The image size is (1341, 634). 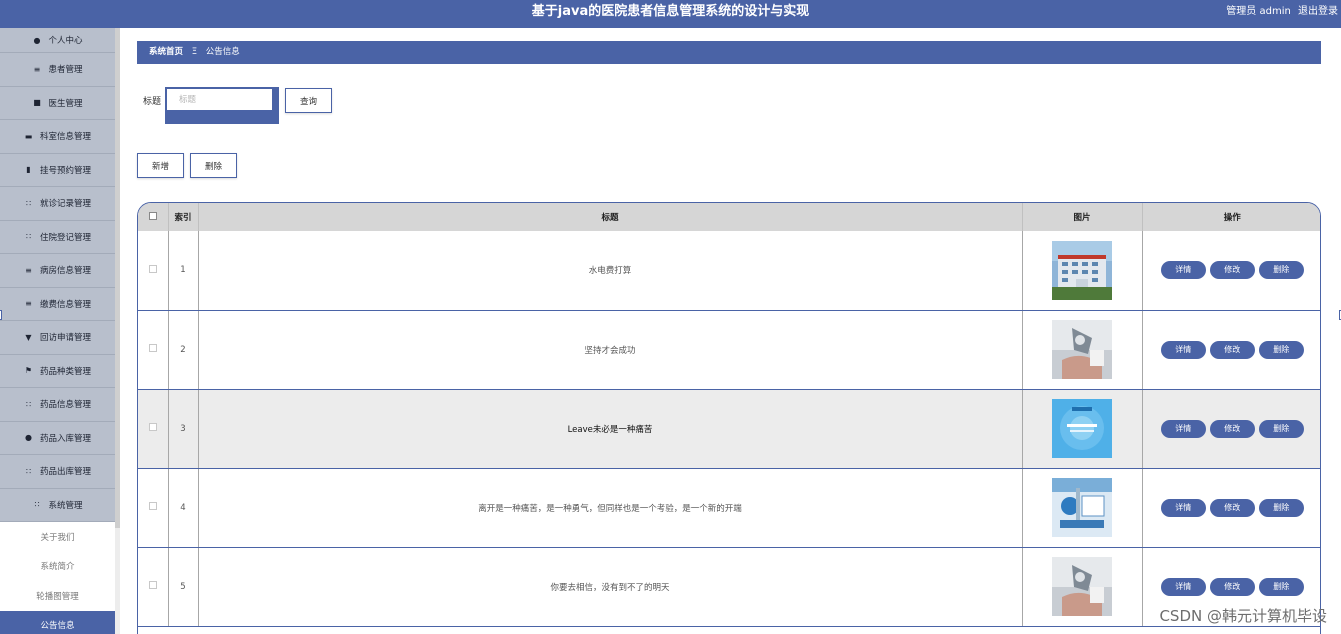 I want to click on row-title: 水电费打算, so click(x=610, y=271).